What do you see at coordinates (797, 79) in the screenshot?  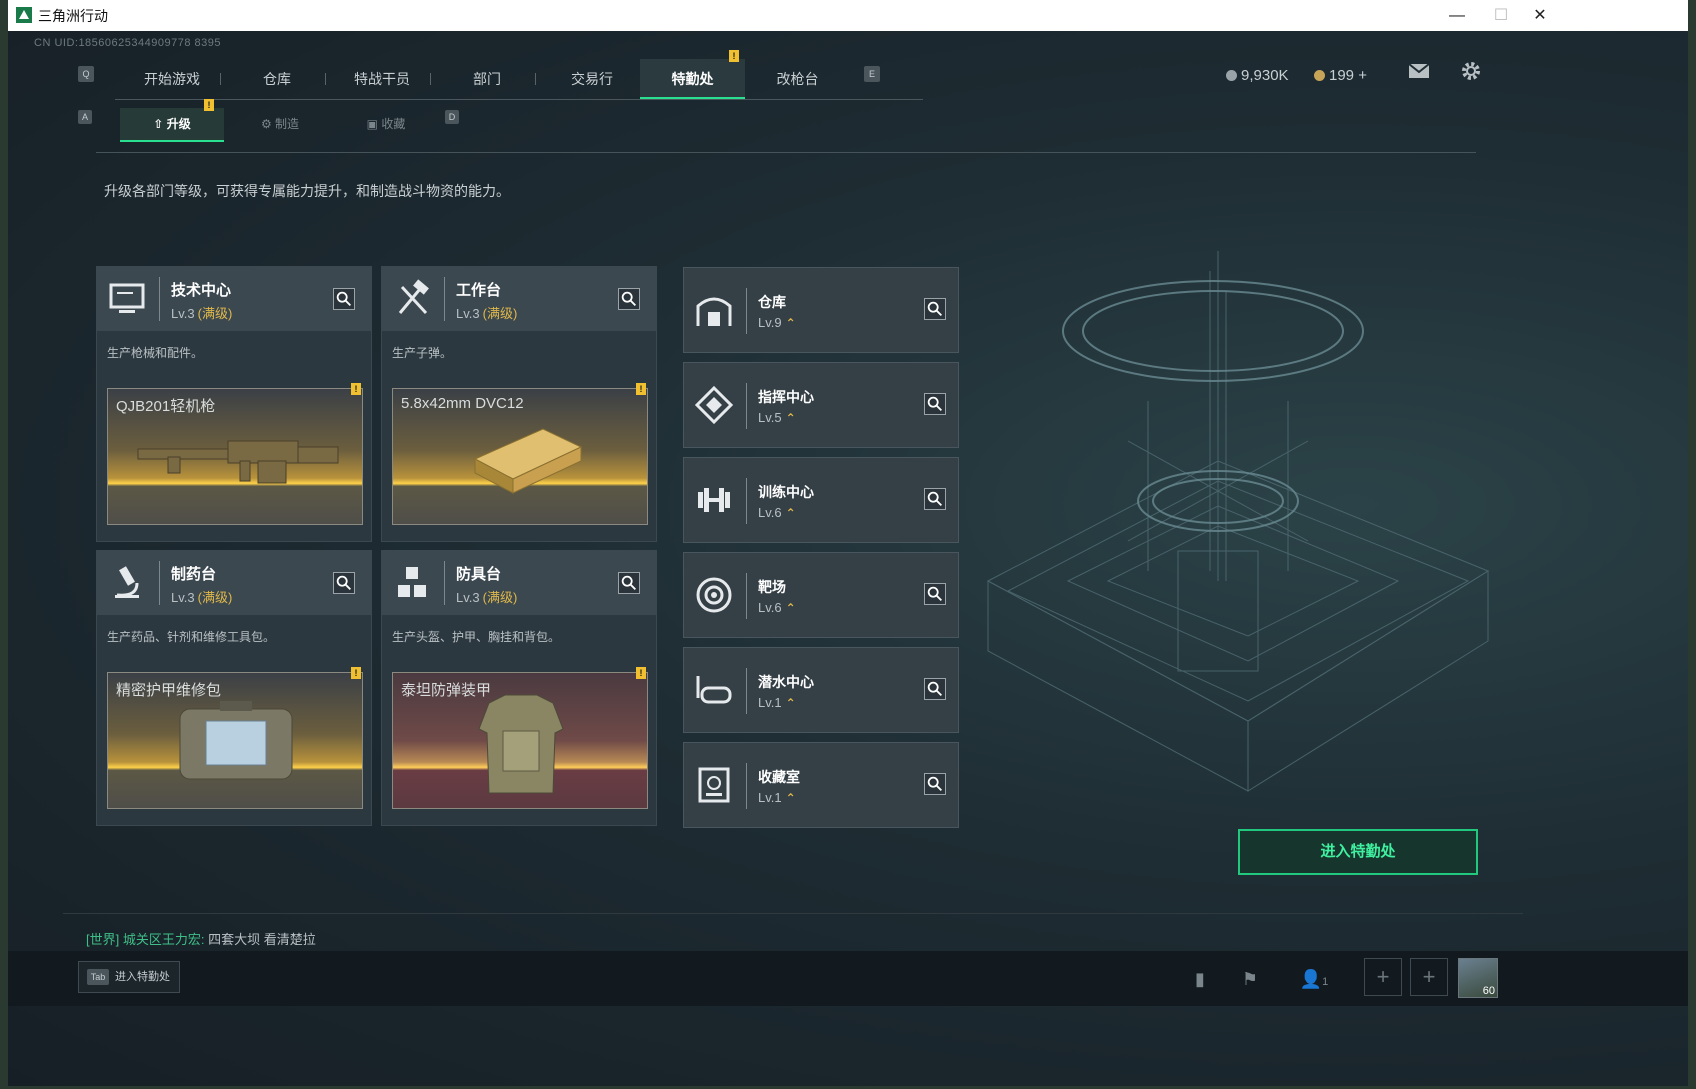 I see `tab-gunsmith: 改枪台` at bounding box center [797, 79].